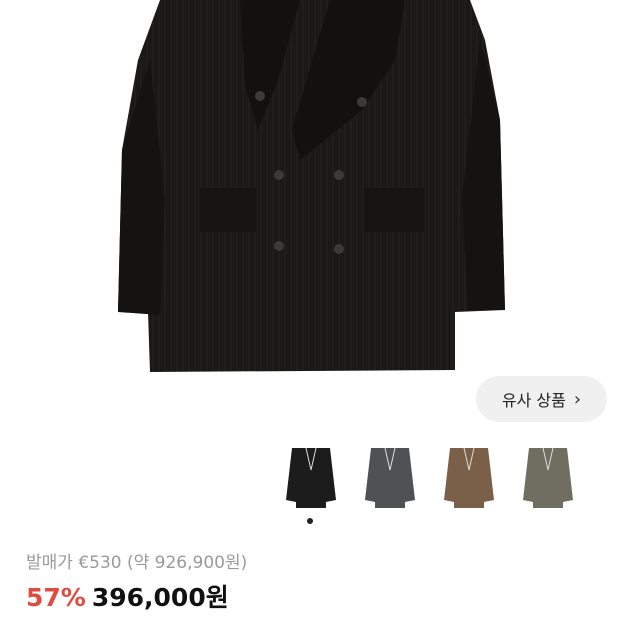 This screenshot has width=620, height=620. What do you see at coordinates (533, 400) in the screenshot?
I see `similar-products-label: 유사 상품` at bounding box center [533, 400].